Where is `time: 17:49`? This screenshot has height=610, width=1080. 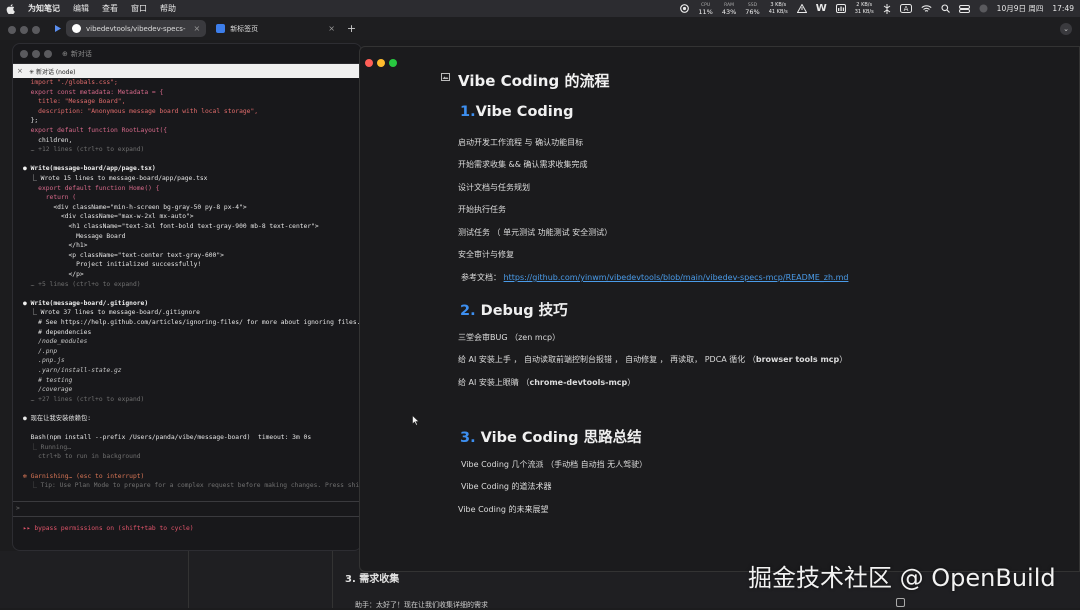
time: 17:49 is located at coordinates (1063, 8).